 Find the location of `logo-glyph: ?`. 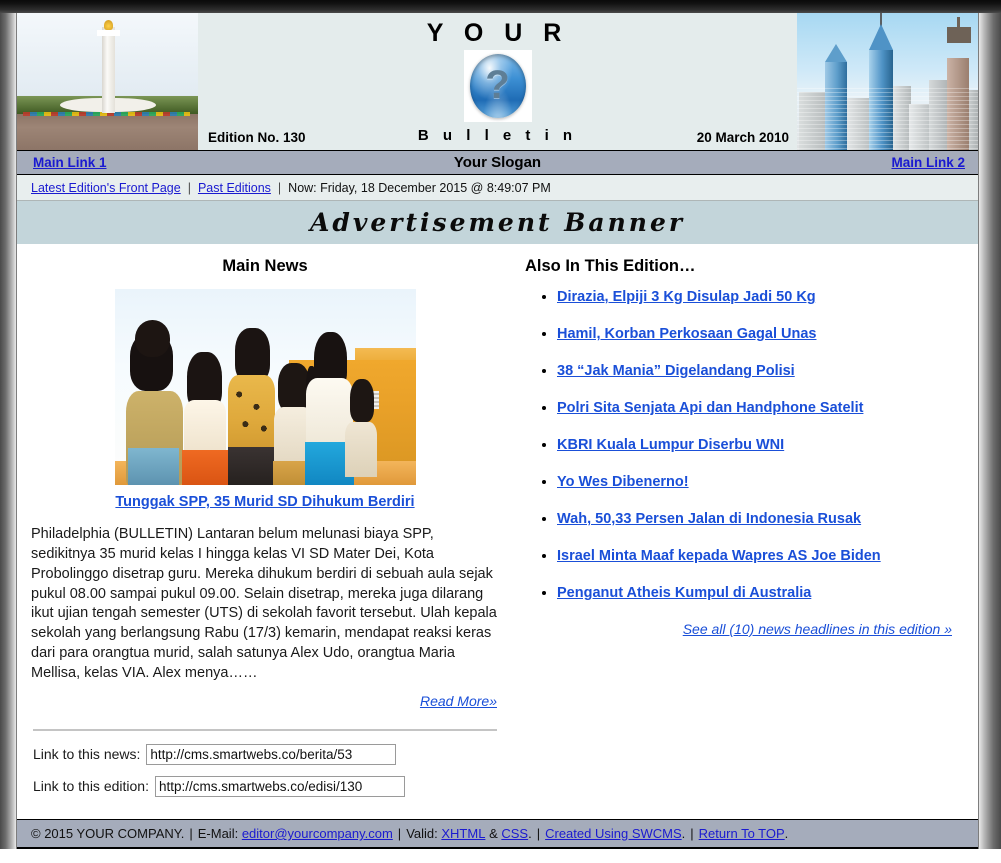

logo-glyph: ? is located at coordinates (497, 85).